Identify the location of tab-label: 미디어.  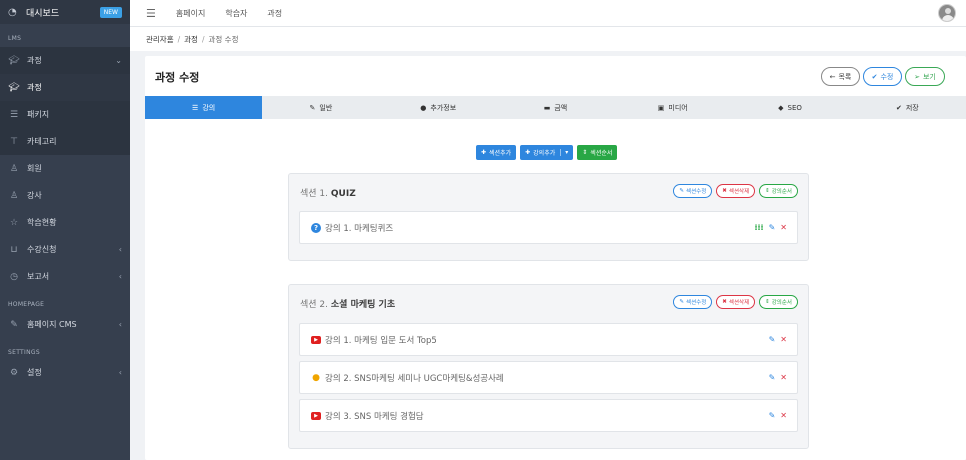
(678, 107).